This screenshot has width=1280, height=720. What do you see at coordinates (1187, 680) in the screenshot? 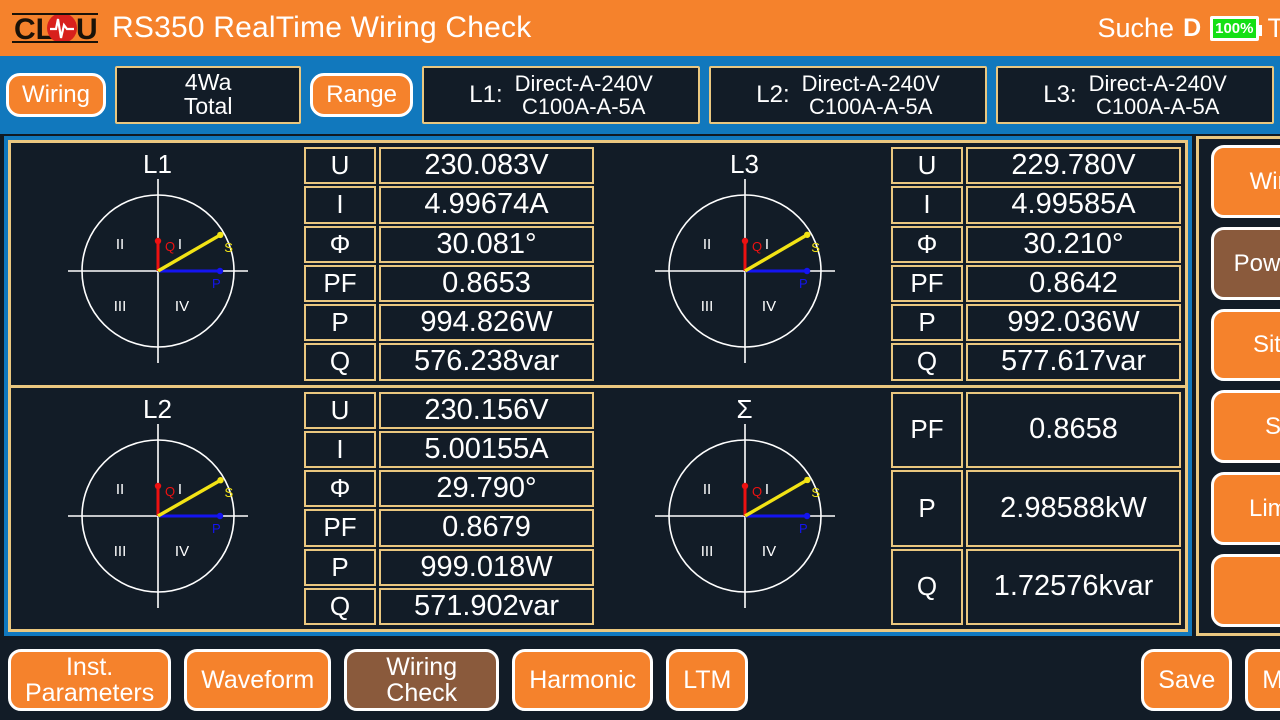
I see `bottom-button-save: Save` at bounding box center [1187, 680].